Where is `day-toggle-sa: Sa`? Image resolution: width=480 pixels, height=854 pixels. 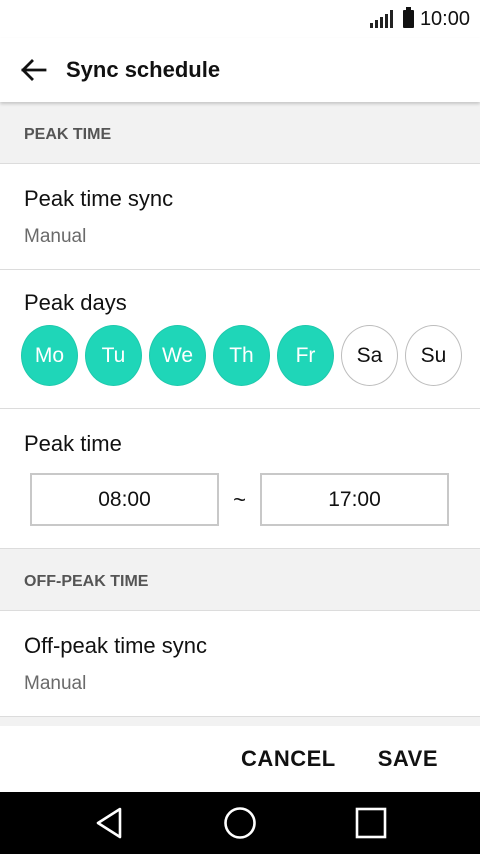 day-toggle-sa: Sa is located at coordinates (369, 355).